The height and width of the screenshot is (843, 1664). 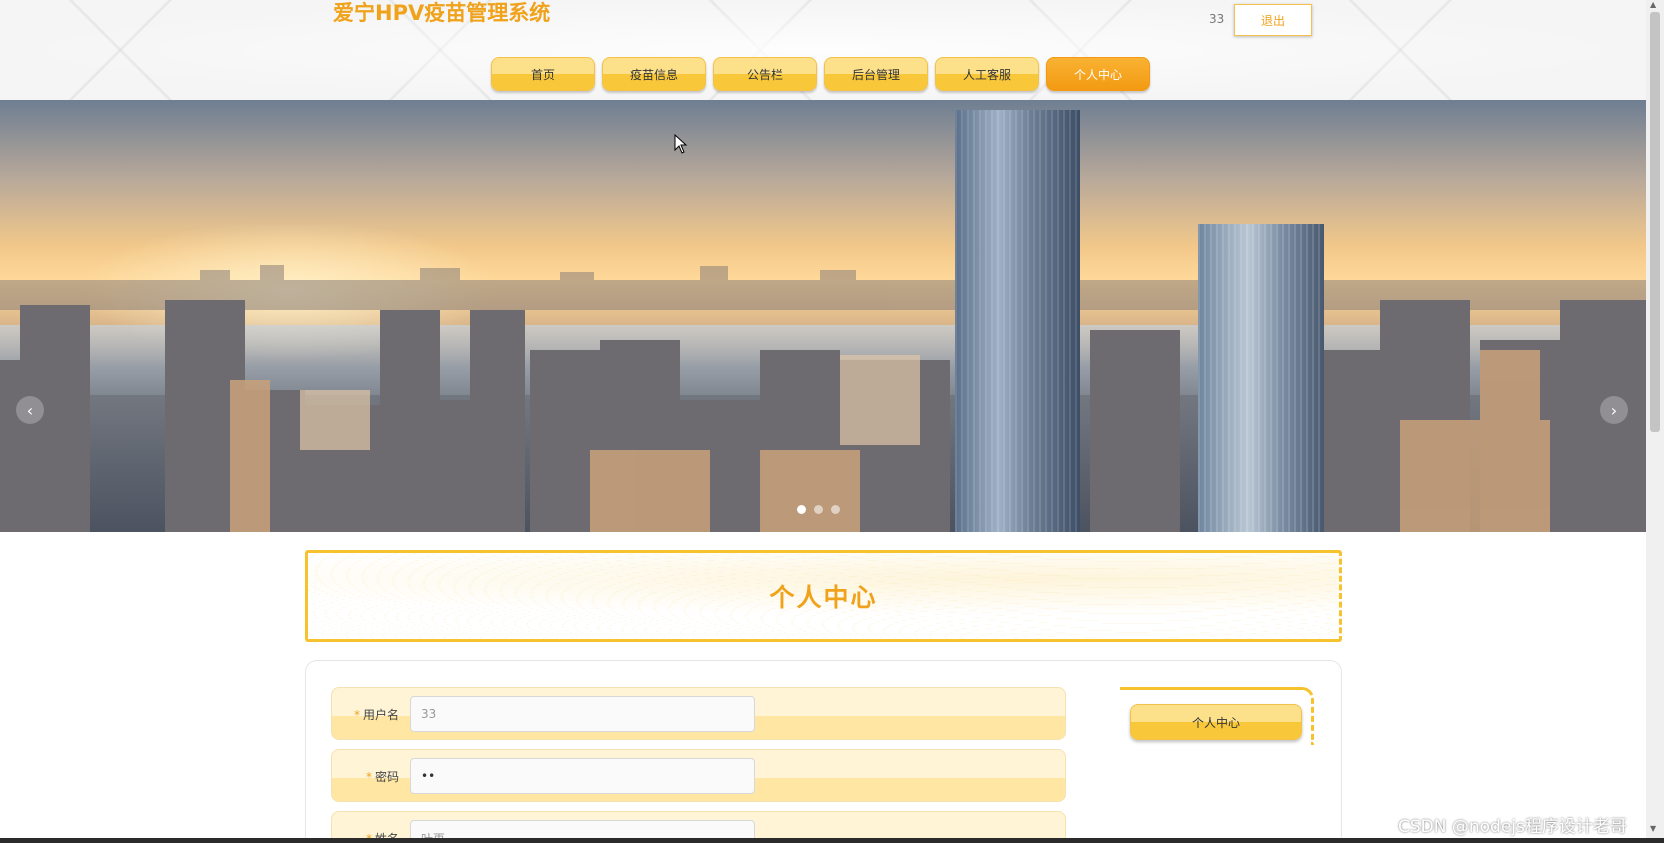 I want to click on name-input: 叶再, so click(x=582, y=829).